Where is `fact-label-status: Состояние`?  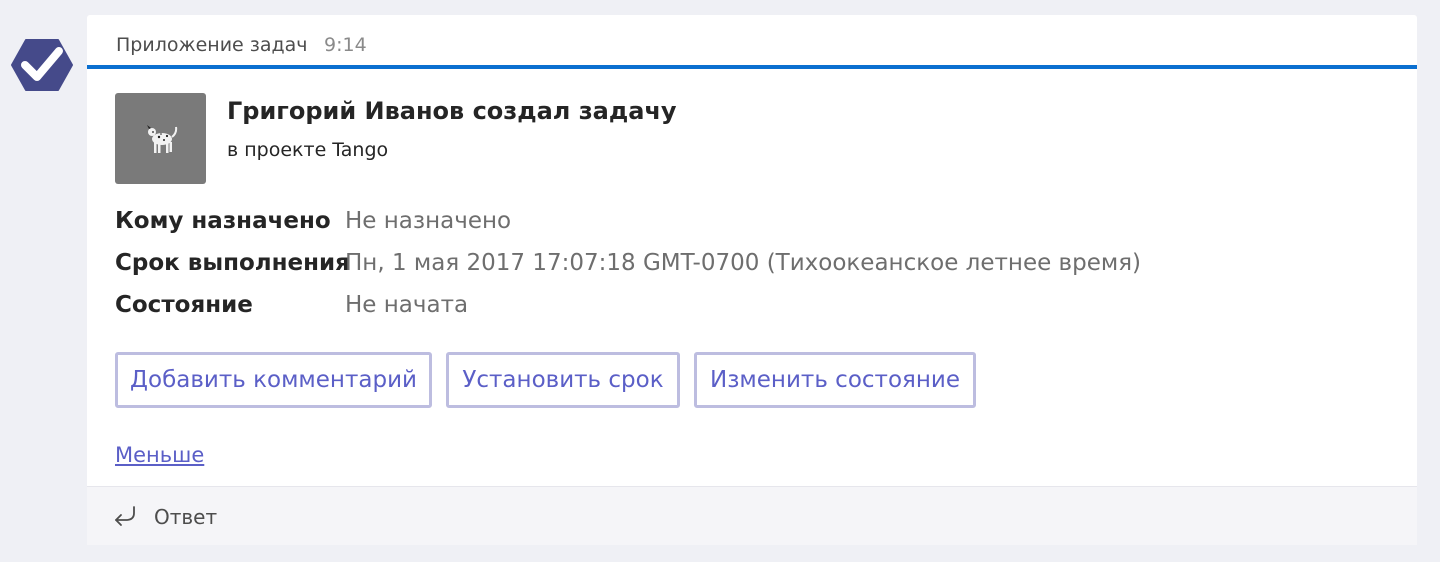
fact-label-status: Состояние is located at coordinates (184, 305).